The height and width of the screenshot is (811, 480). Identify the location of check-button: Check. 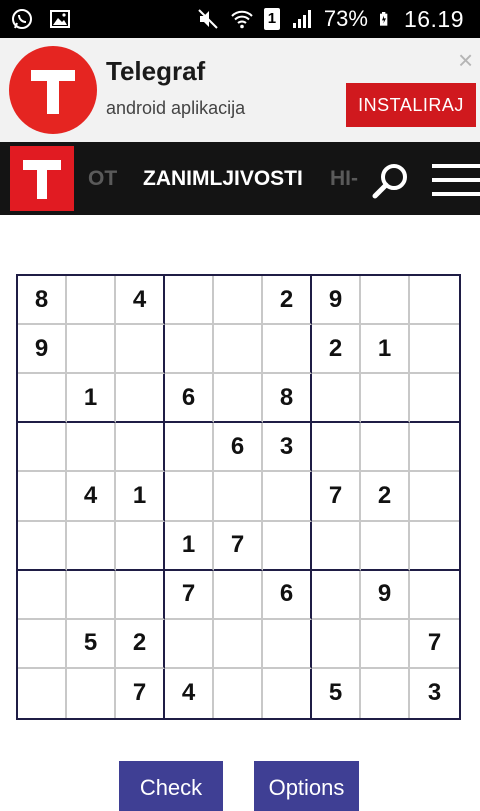
(171, 786).